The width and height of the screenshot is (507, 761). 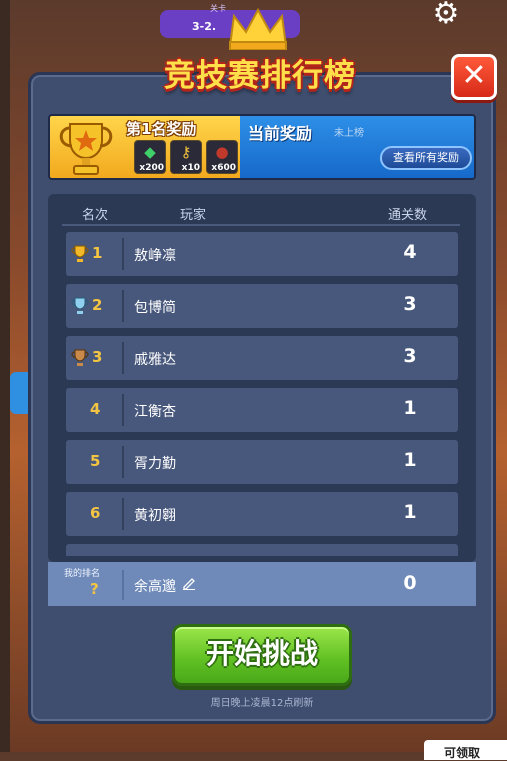 I want to click on reward-item-key: ⚷ x10, so click(x=186, y=157).